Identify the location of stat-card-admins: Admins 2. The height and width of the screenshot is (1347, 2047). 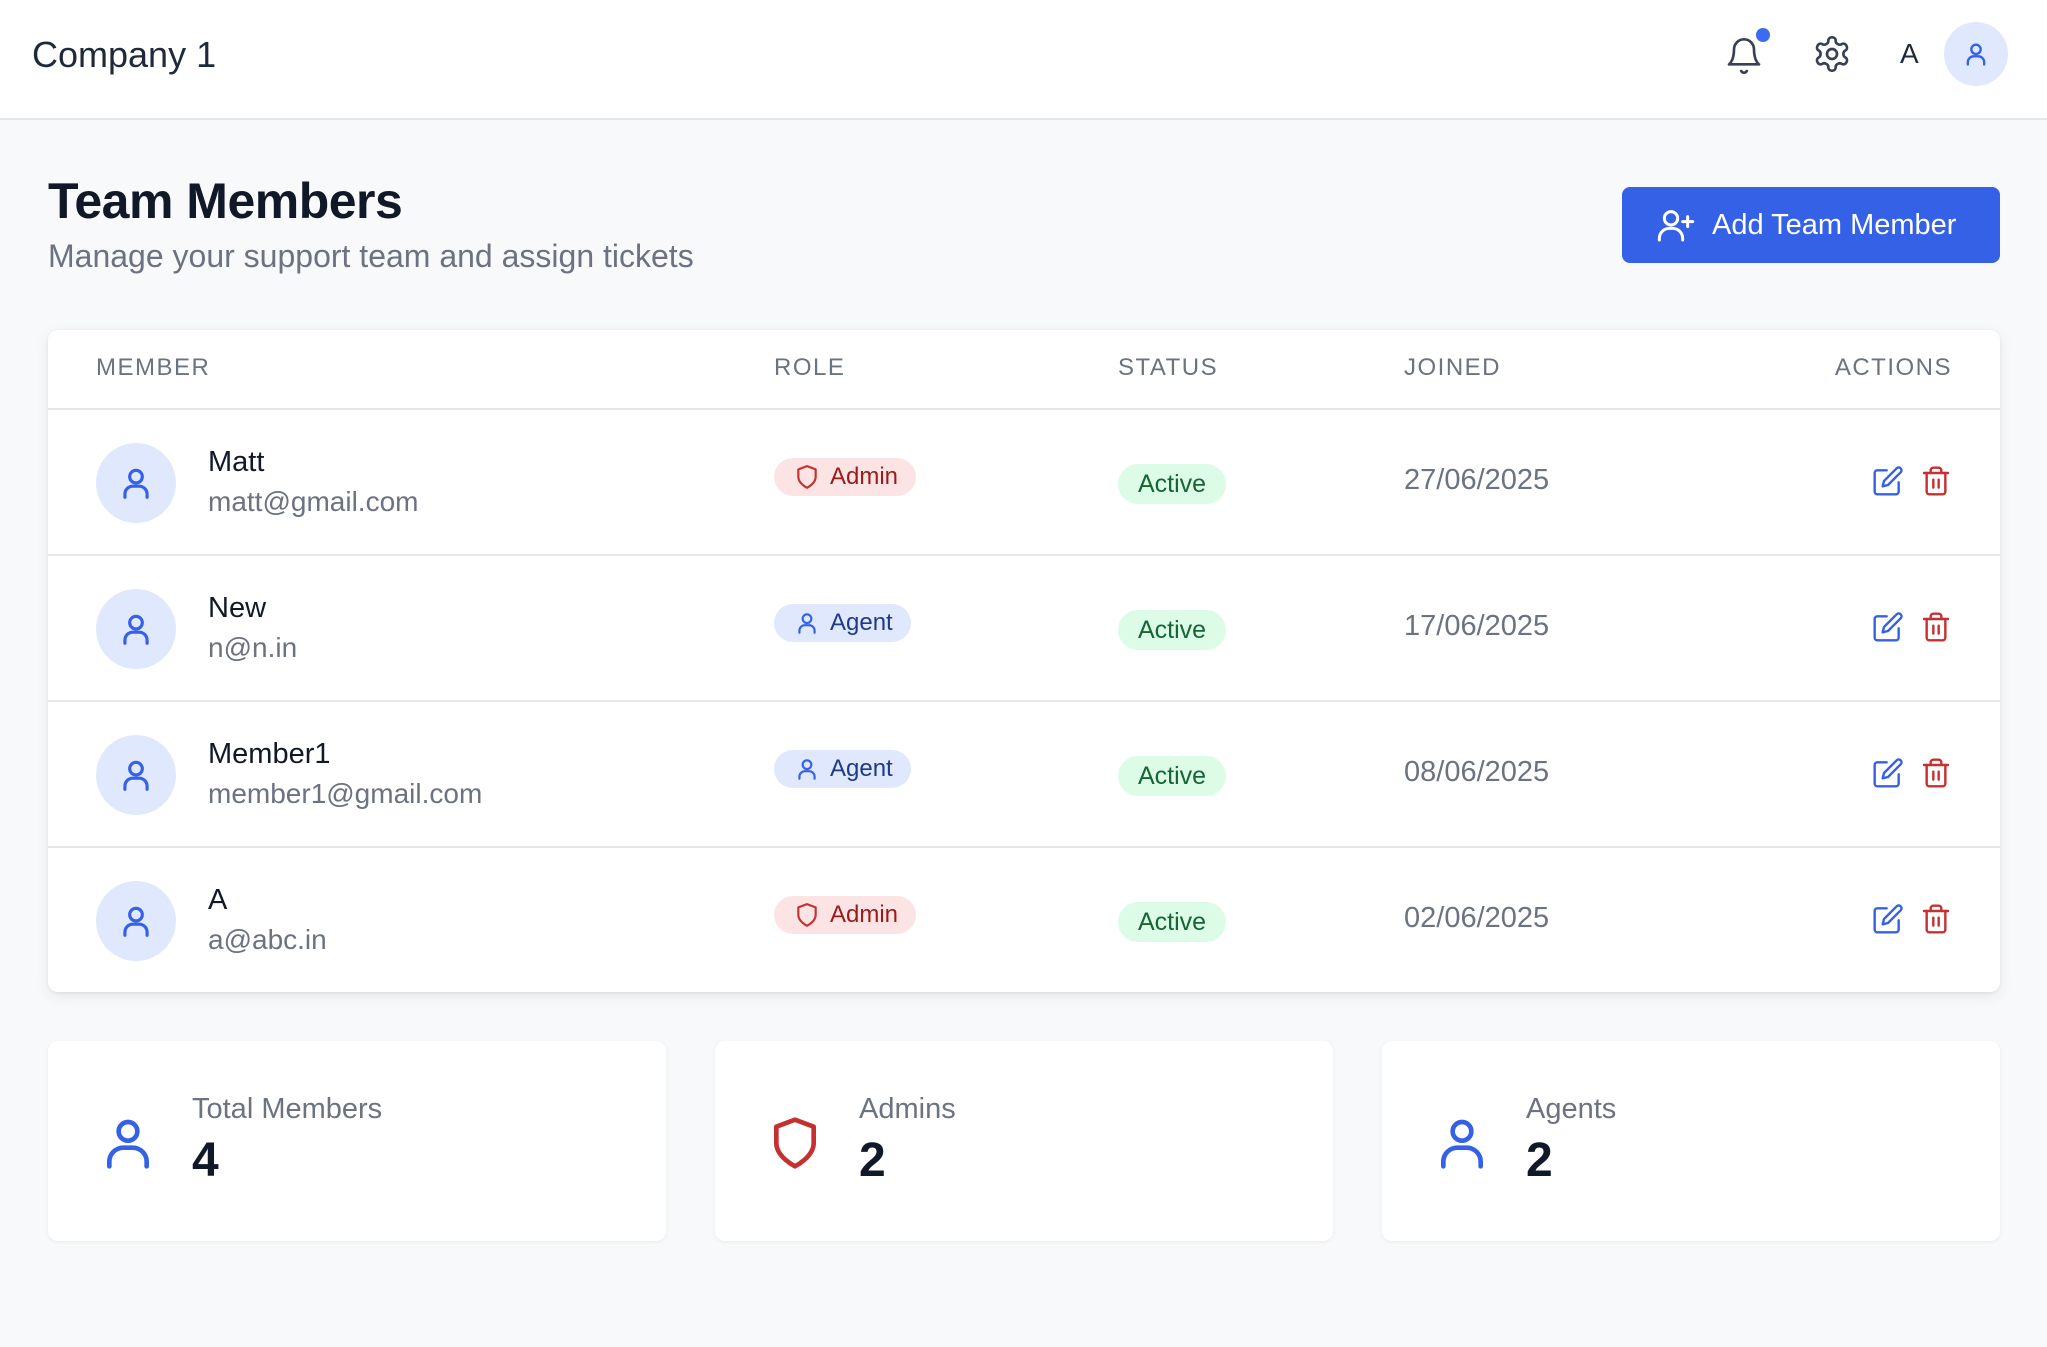
(1024, 1141).